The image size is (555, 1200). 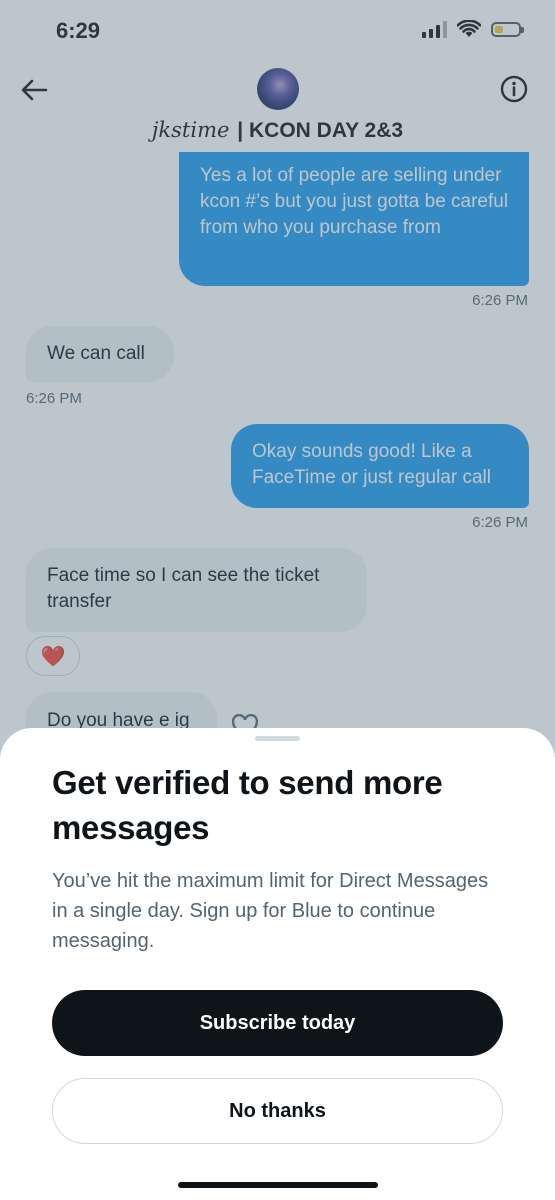 What do you see at coordinates (278, 1185) in the screenshot?
I see `home-indicator` at bounding box center [278, 1185].